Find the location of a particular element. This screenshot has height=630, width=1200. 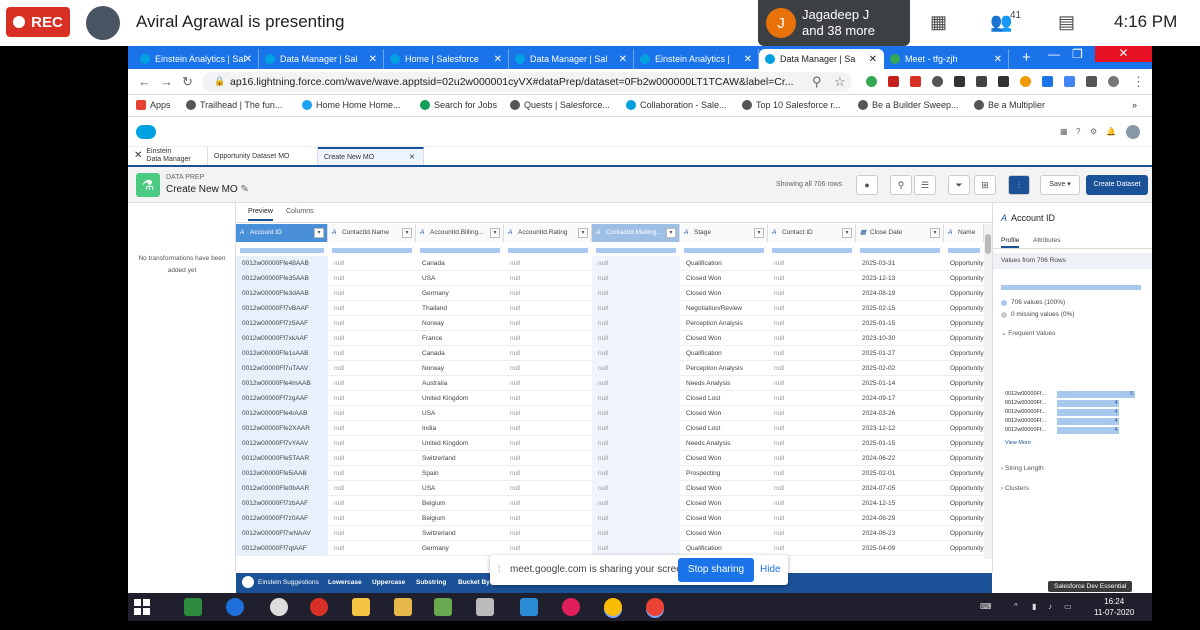

sticky-notes-icon is located at coordinates (361, 607).